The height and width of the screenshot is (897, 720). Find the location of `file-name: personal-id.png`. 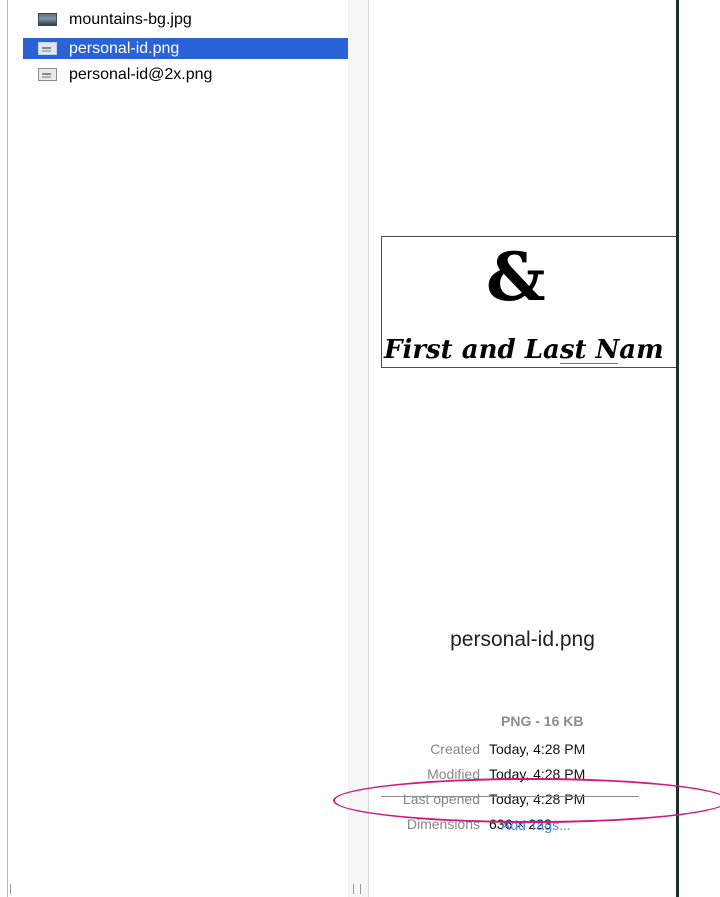

file-name: personal-id.png is located at coordinates (124, 48).